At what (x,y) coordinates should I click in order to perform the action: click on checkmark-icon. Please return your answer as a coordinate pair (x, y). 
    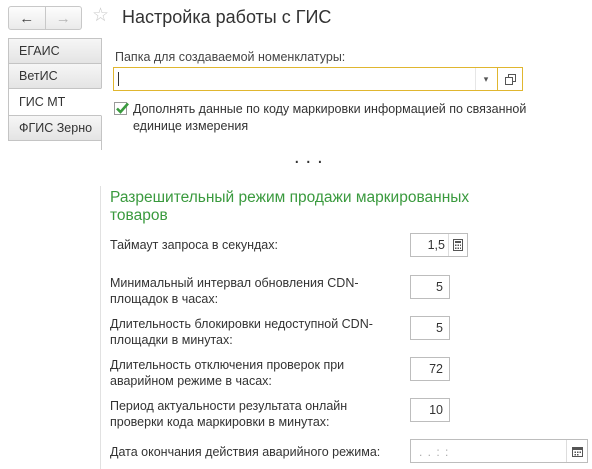
    Looking at the image, I should click on (122, 108).